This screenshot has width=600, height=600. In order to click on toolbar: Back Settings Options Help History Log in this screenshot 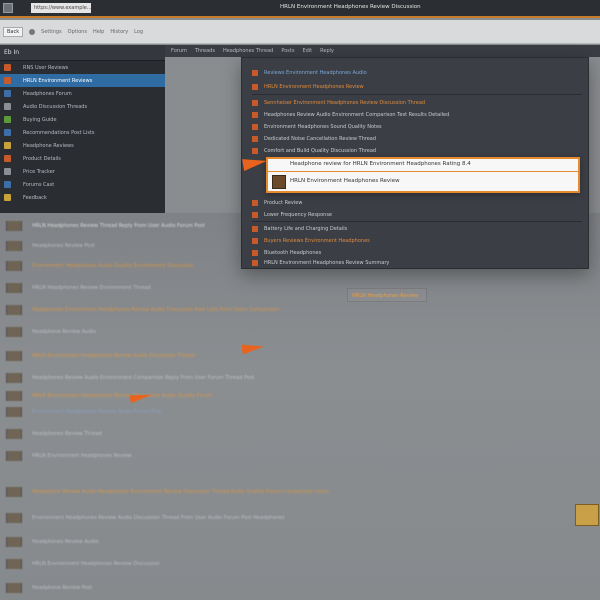, I will do `click(300, 32)`.